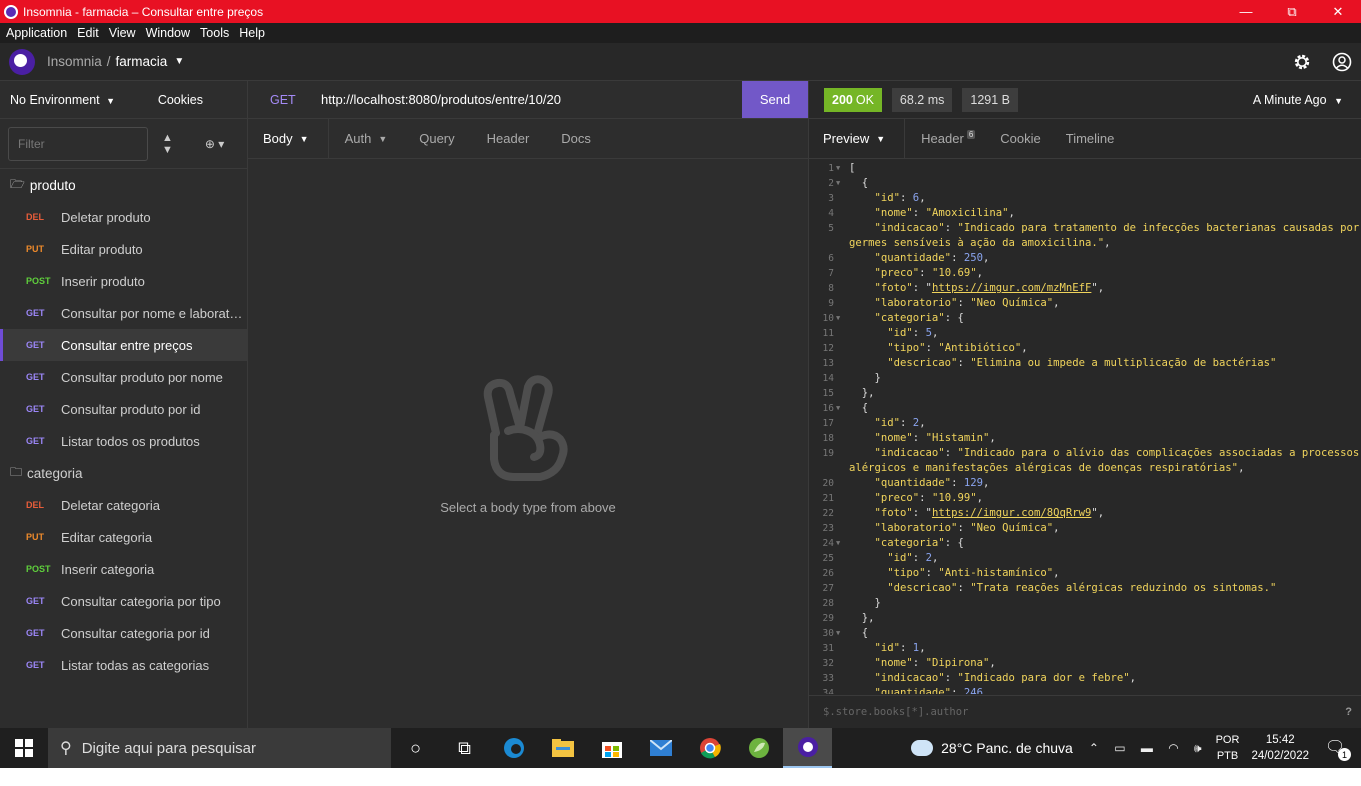 The width and height of the screenshot is (1361, 786). Describe the element at coordinates (660, 748) in the screenshot. I see `mail-icon` at that location.